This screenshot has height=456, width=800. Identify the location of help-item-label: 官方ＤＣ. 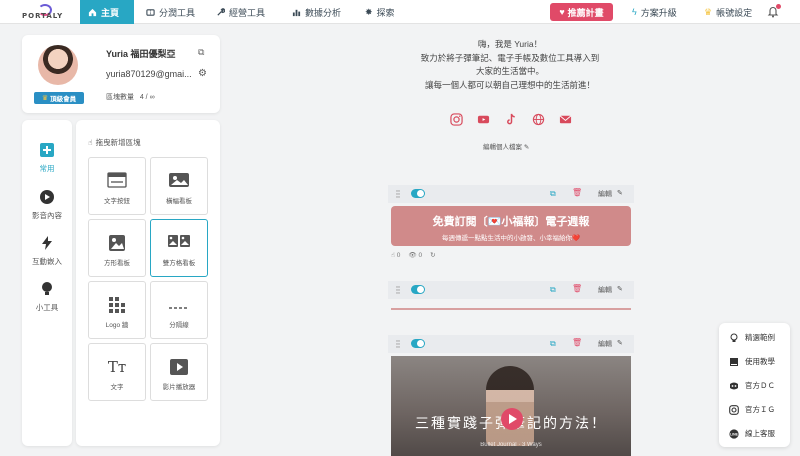
(760, 385).